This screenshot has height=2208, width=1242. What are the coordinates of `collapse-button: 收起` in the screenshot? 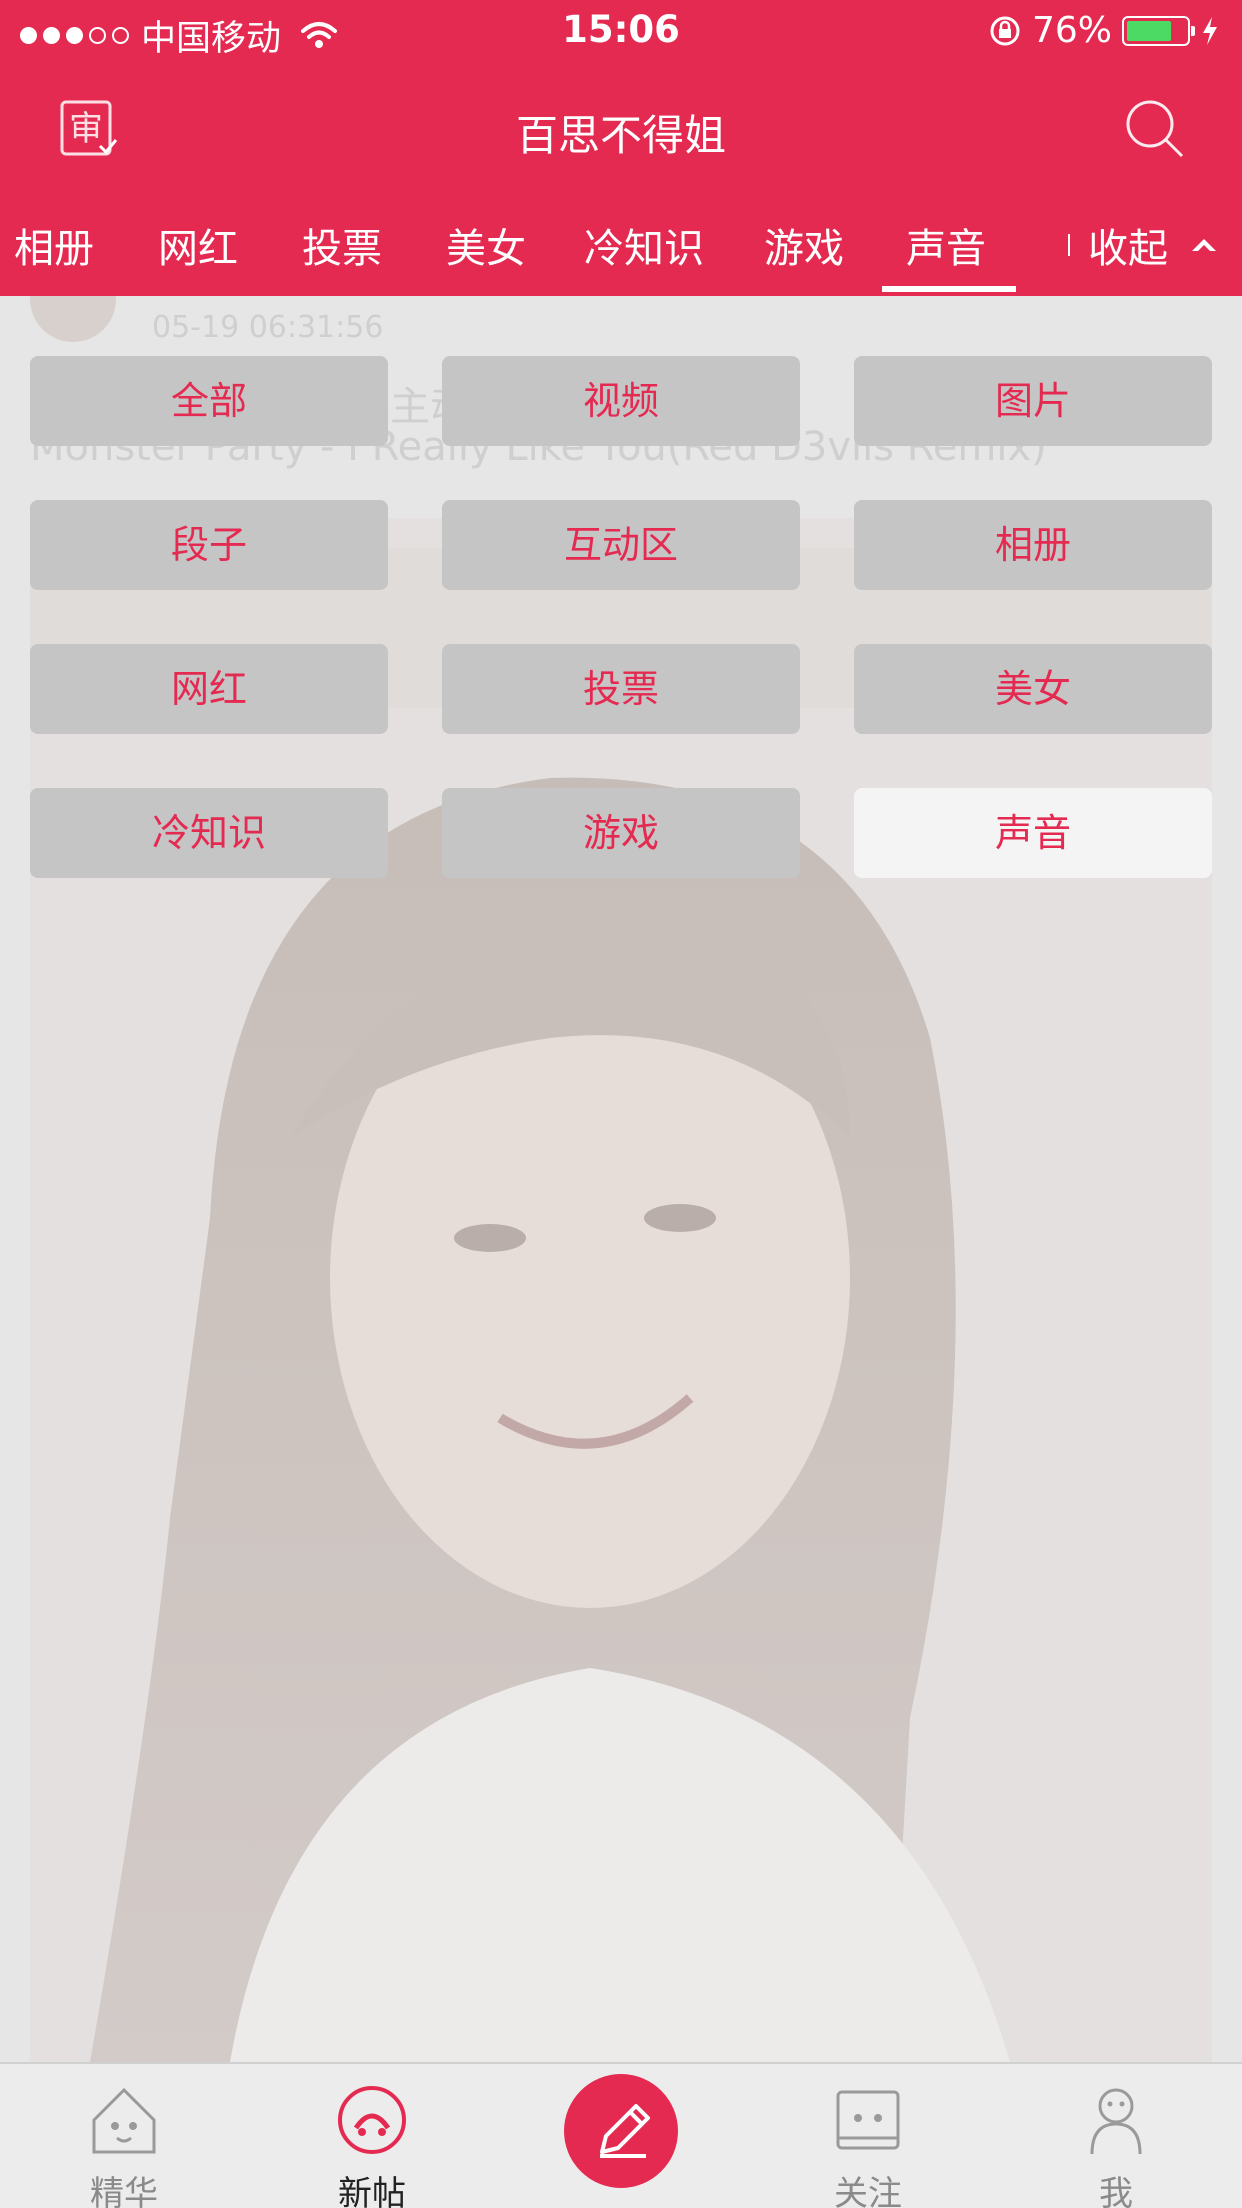 It's located at (1144, 245).